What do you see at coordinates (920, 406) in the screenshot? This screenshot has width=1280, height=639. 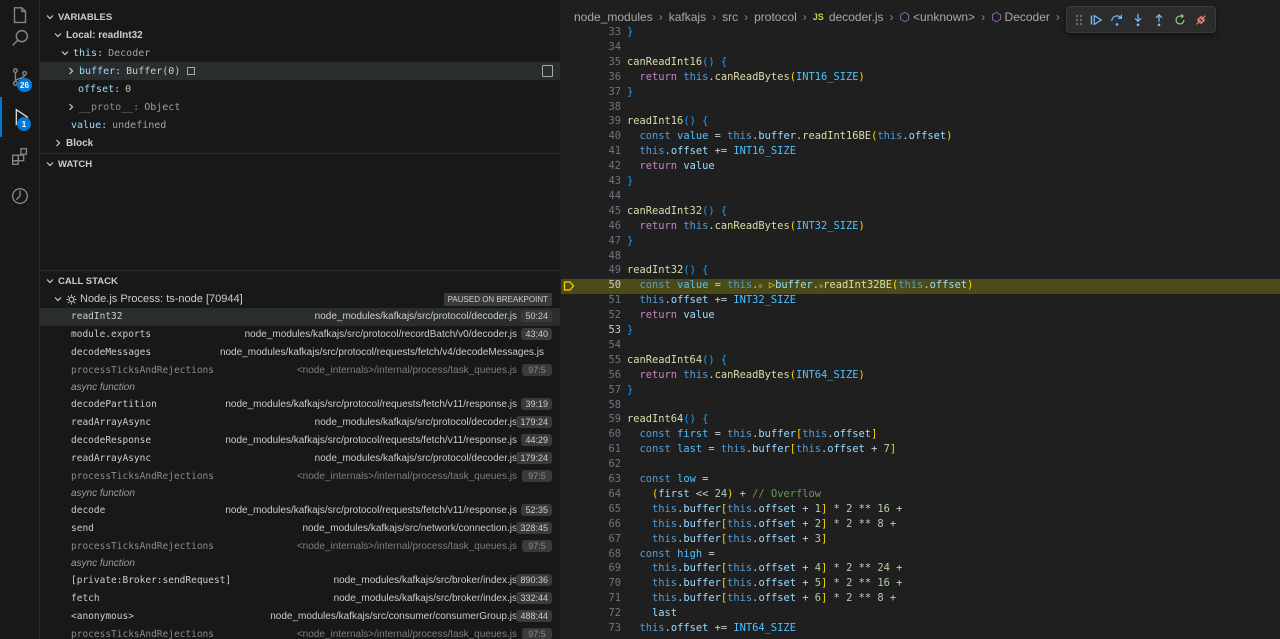 I see `code-line: 58` at bounding box center [920, 406].